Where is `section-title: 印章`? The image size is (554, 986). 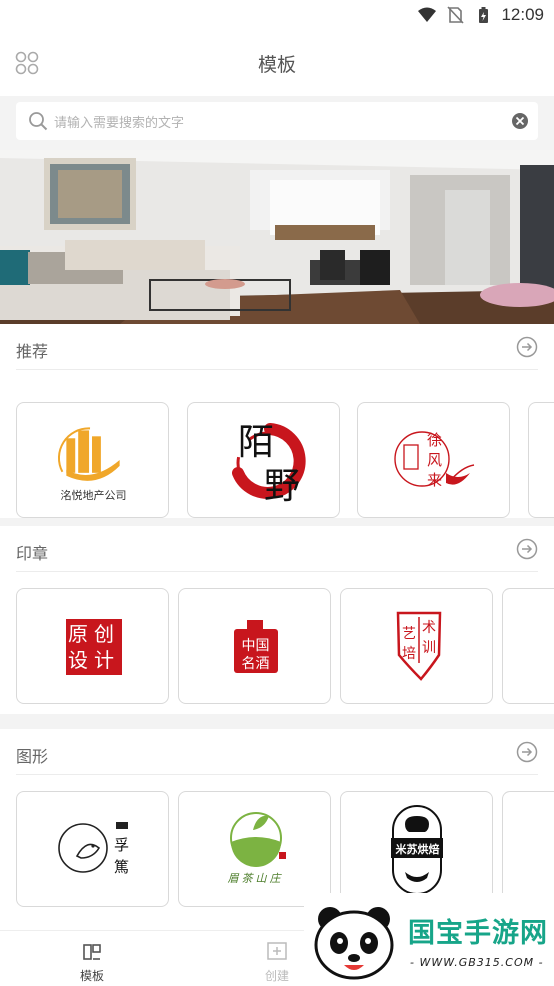
section-title: 印章 is located at coordinates (32, 553).